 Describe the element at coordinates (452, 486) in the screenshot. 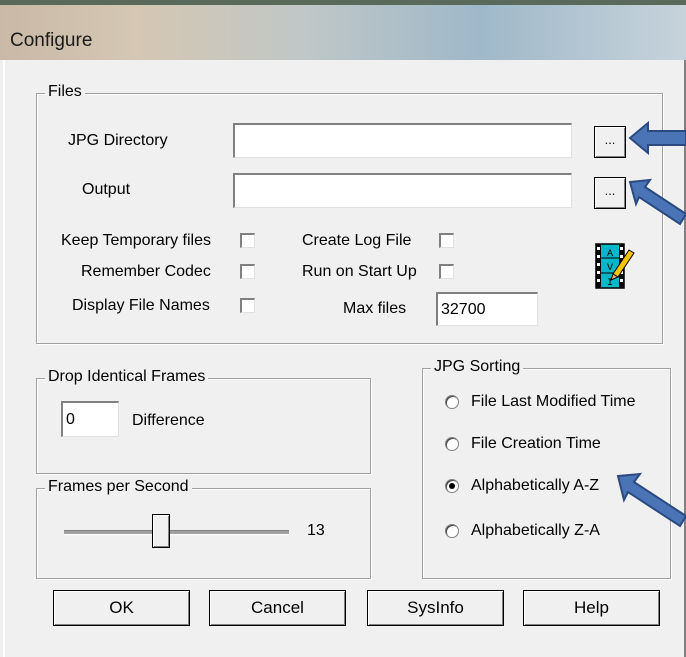

I see `sort-a-z-radio` at that location.